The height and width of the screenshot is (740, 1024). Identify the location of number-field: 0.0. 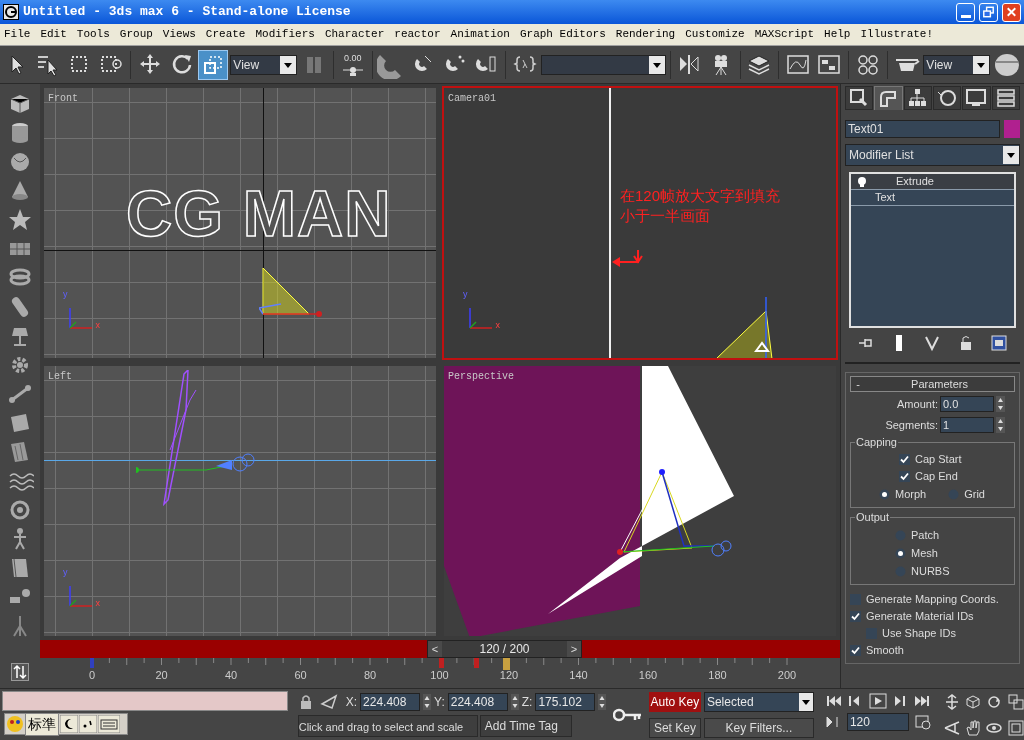
(967, 404).